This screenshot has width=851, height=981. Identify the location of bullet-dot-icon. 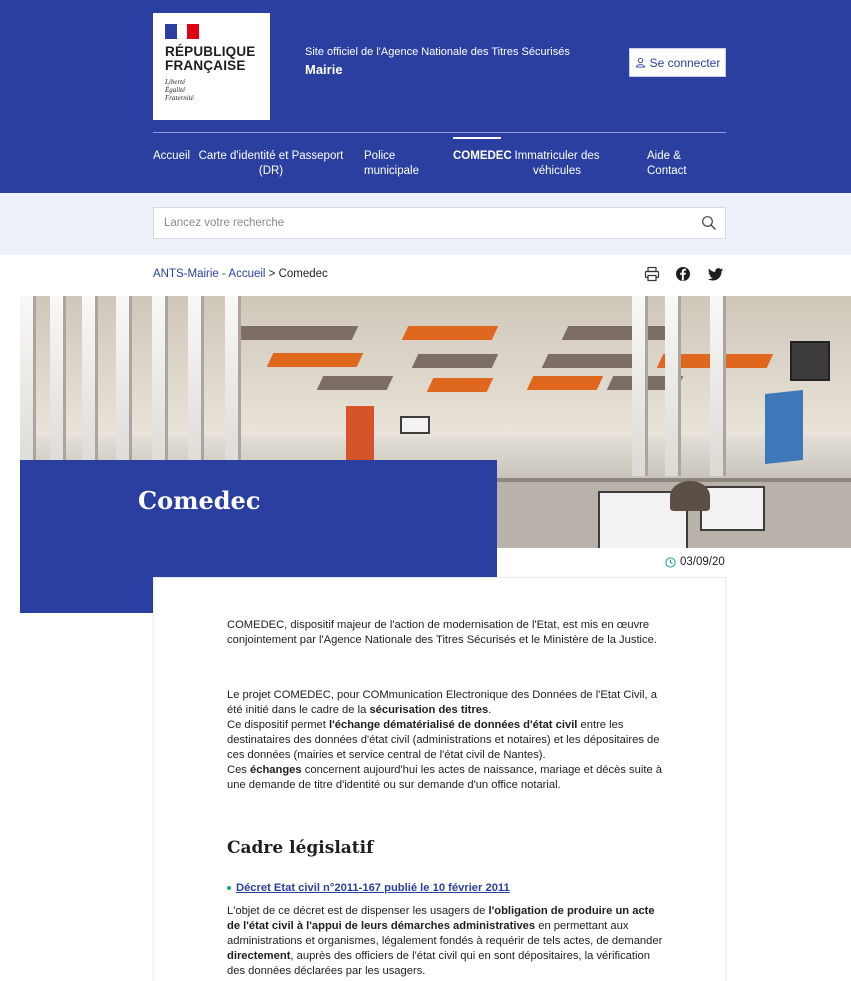
(229, 888).